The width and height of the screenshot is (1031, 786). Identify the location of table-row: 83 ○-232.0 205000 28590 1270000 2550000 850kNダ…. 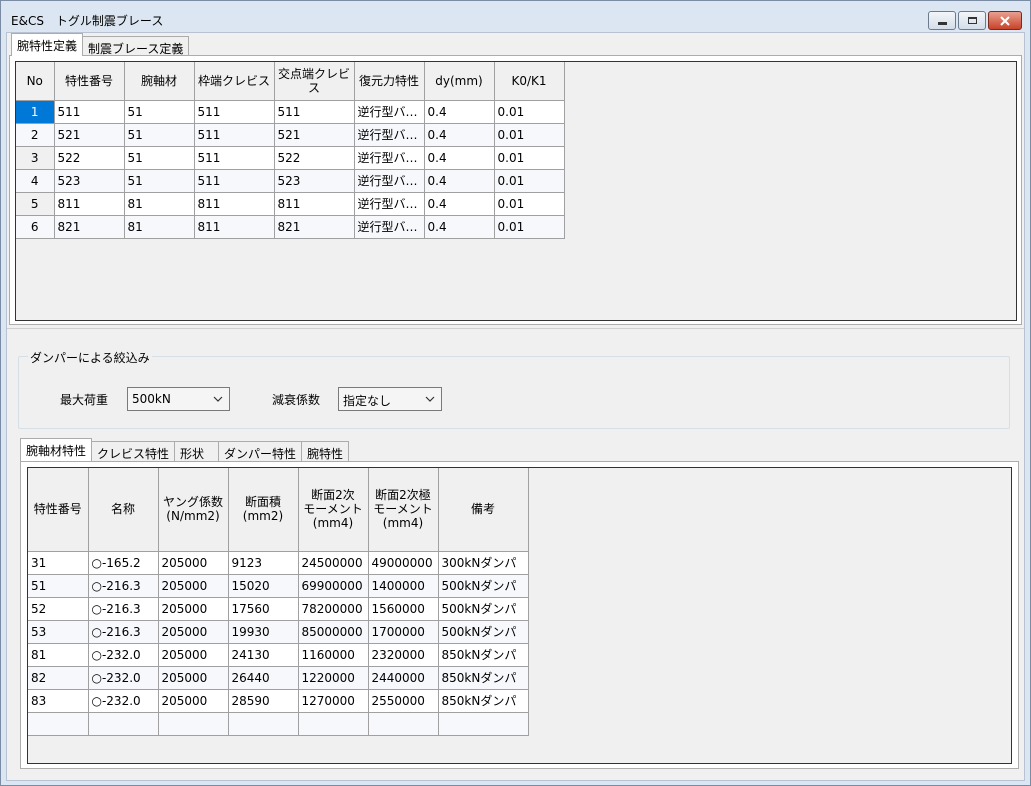
(278, 701).